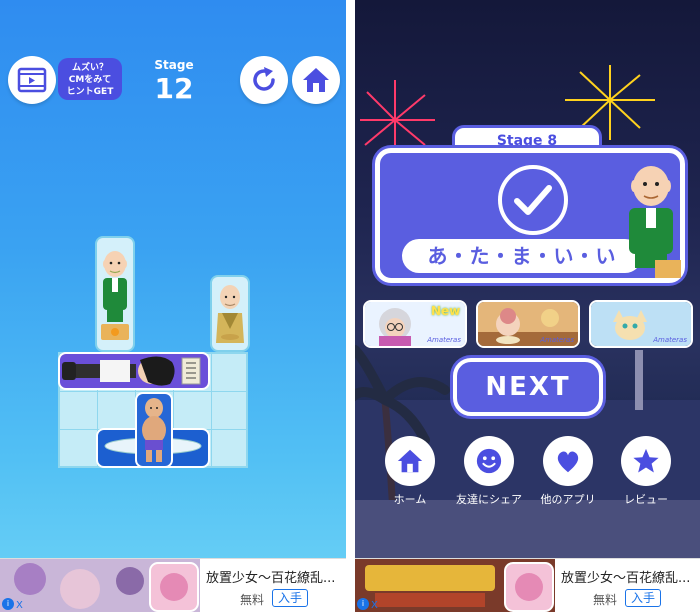 The image size is (700, 612). Describe the element at coordinates (489, 499) in the screenshot. I see `nav-share-label: 友達にシェア` at that location.